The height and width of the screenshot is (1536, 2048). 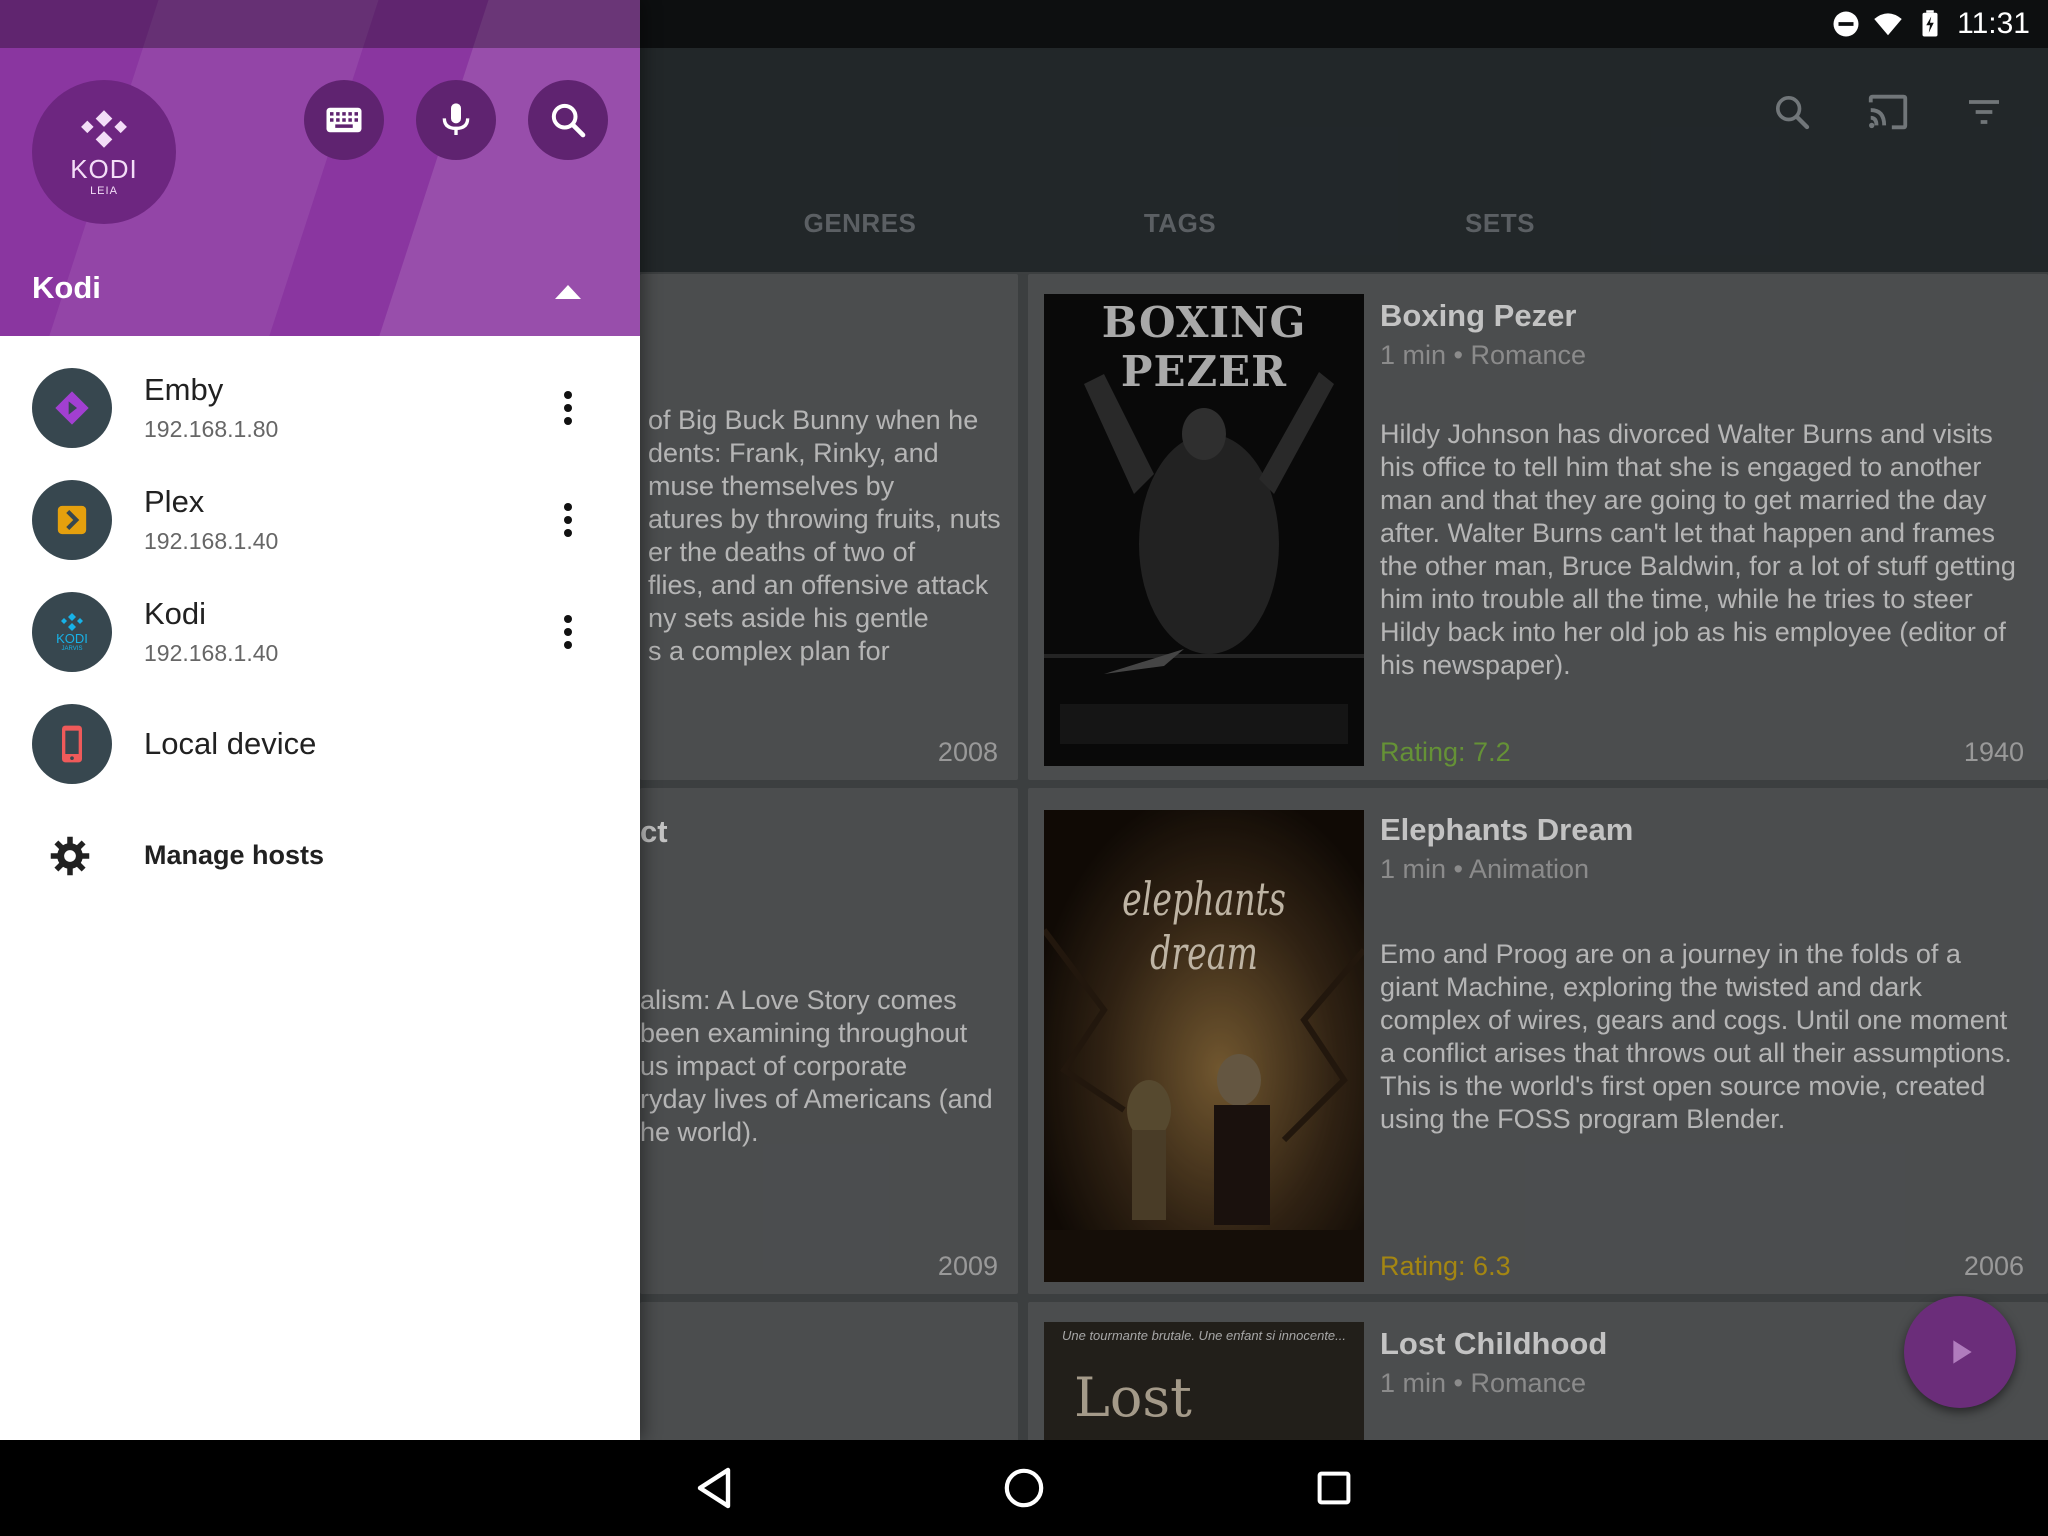 I want to click on host-name: Emby, so click(x=184, y=389).